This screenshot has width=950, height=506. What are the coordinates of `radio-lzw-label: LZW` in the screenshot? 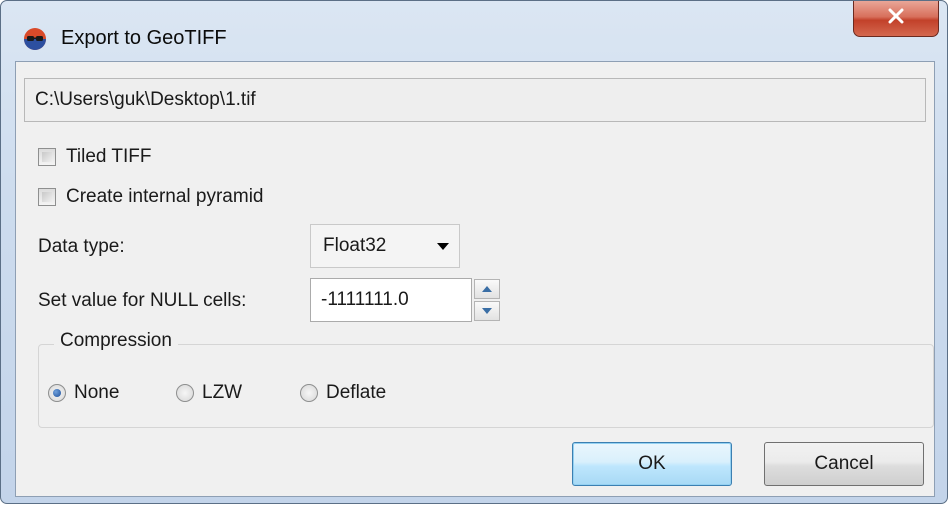 It's located at (222, 392).